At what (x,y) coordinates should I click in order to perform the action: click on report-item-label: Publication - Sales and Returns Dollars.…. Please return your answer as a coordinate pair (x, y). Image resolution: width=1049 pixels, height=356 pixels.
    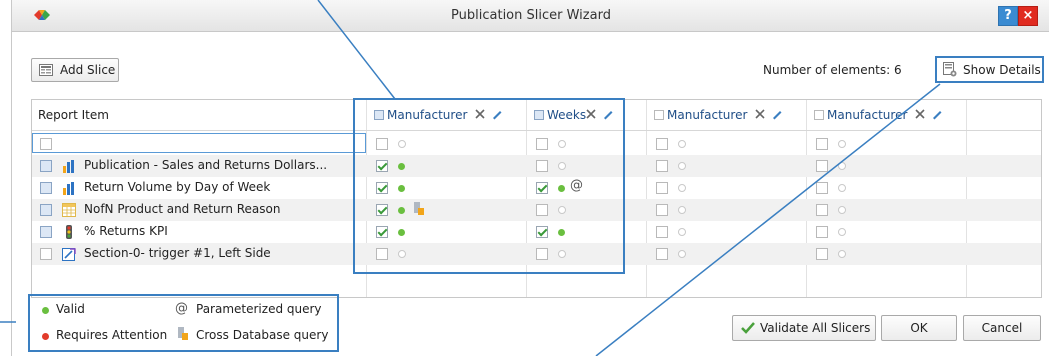
    Looking at the image, I should click on (206, 165).